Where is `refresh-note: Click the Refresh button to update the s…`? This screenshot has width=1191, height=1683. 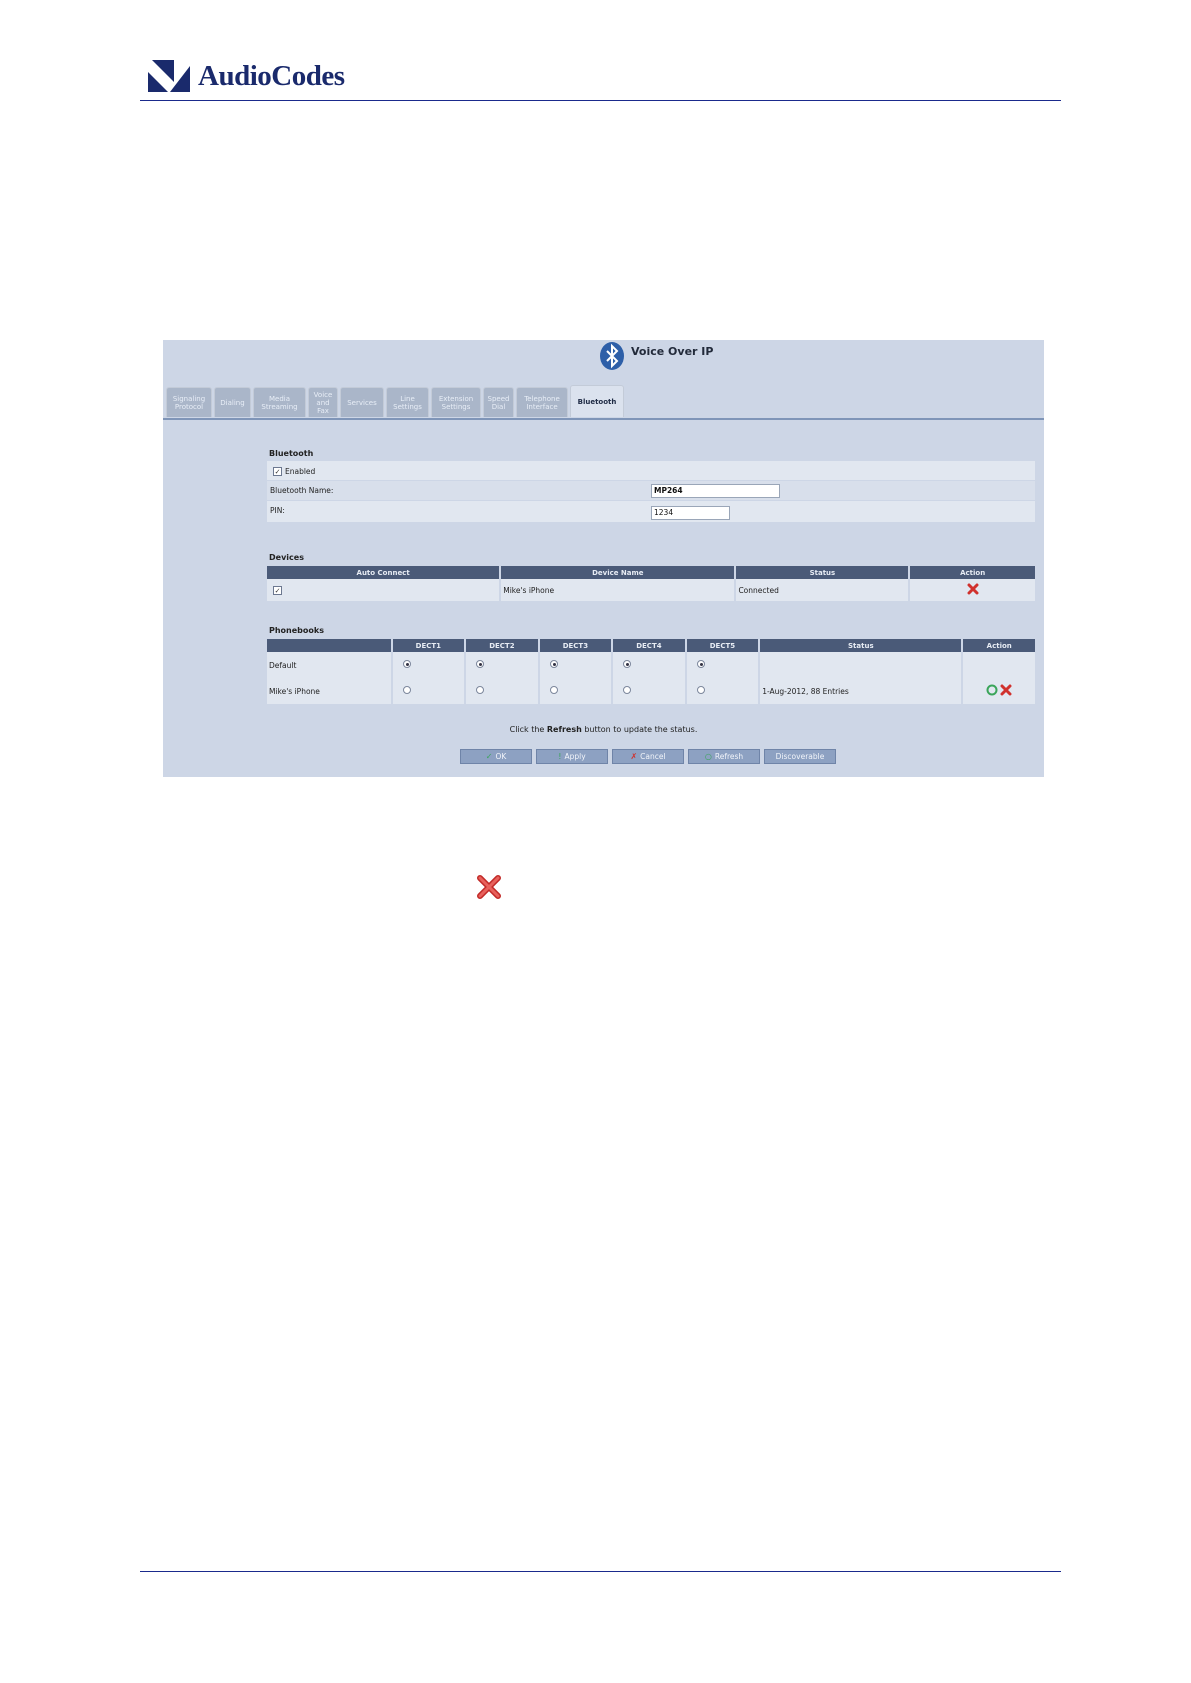 refresh-note: Click the Refresh button to update the s… is located at coordinates (603, 729).